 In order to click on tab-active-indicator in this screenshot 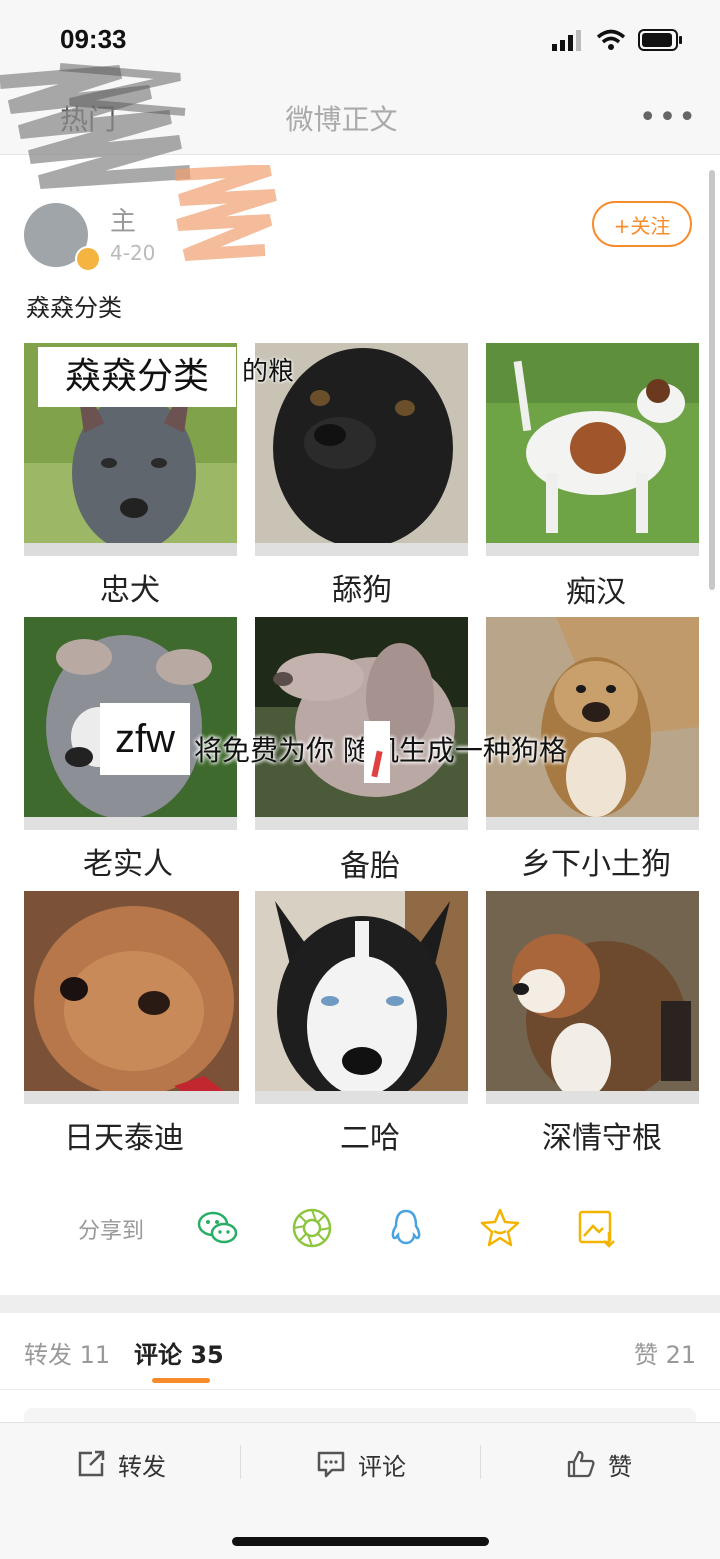, I will do `click(181, 1380)`.